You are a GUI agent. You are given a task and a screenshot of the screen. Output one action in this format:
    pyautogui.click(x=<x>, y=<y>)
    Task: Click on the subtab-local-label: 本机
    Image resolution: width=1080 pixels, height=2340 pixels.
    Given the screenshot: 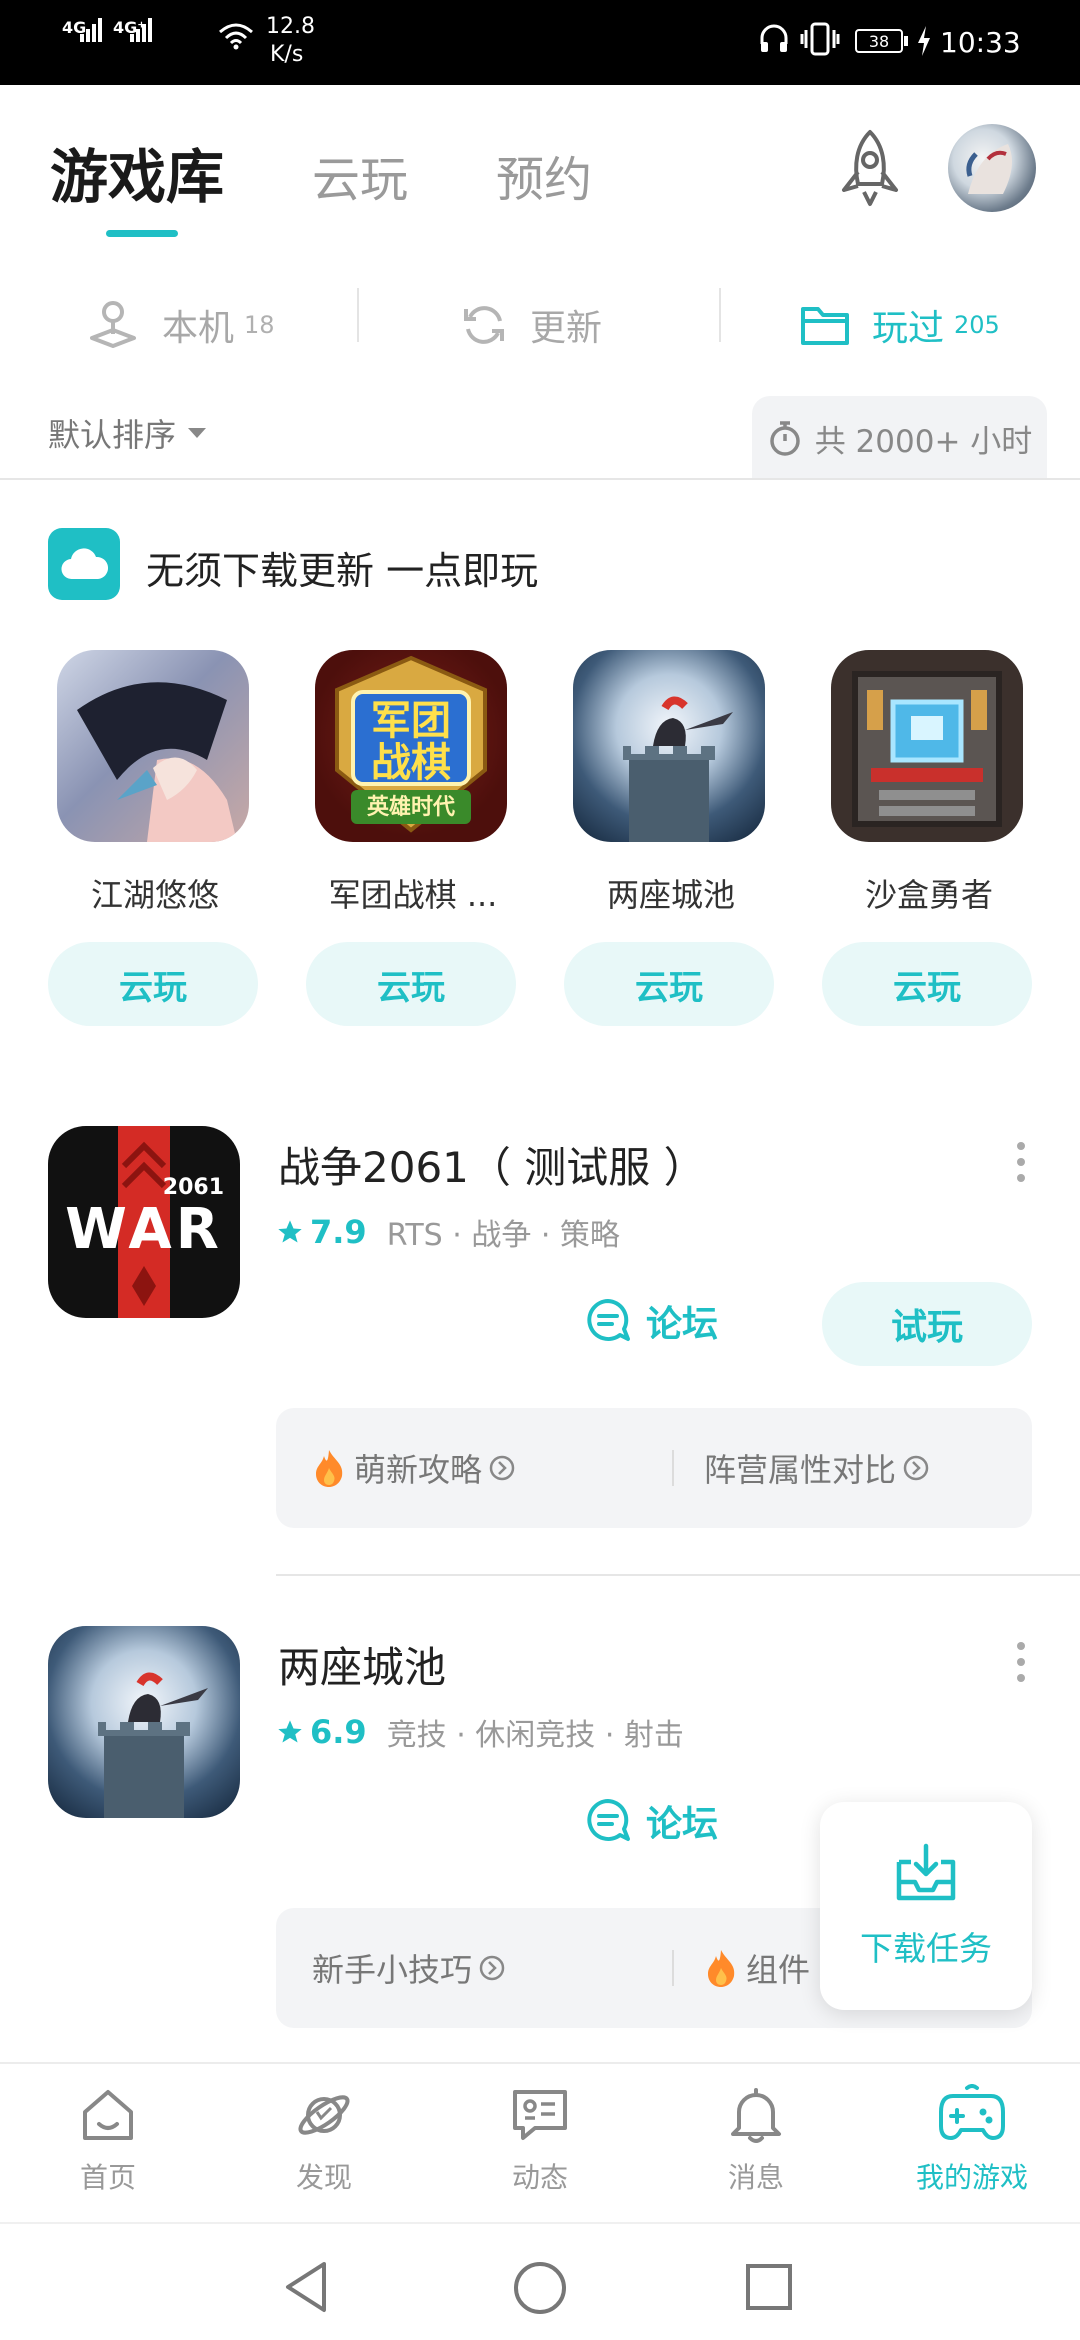 What is the action you would take?
    pyautogui.click(x=198, y=328)
    